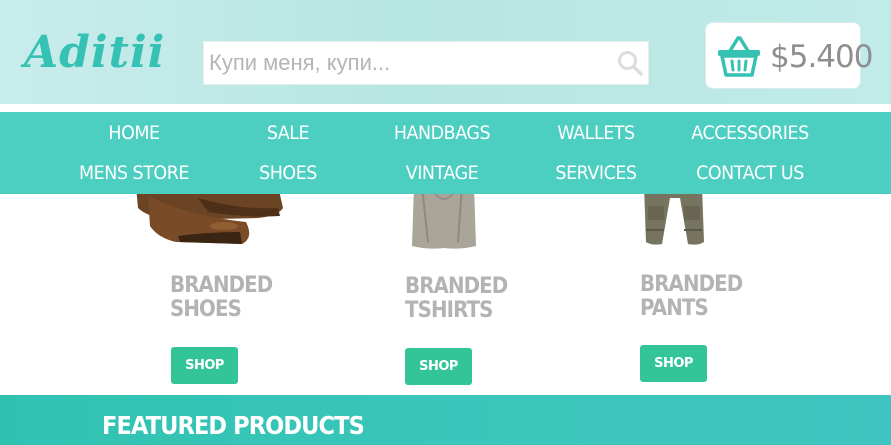 This screenshot has height=445, width=891. Describe the element at coordinates (821, 57) in the screenshot. I see `cart-total: $5.400` at that location.